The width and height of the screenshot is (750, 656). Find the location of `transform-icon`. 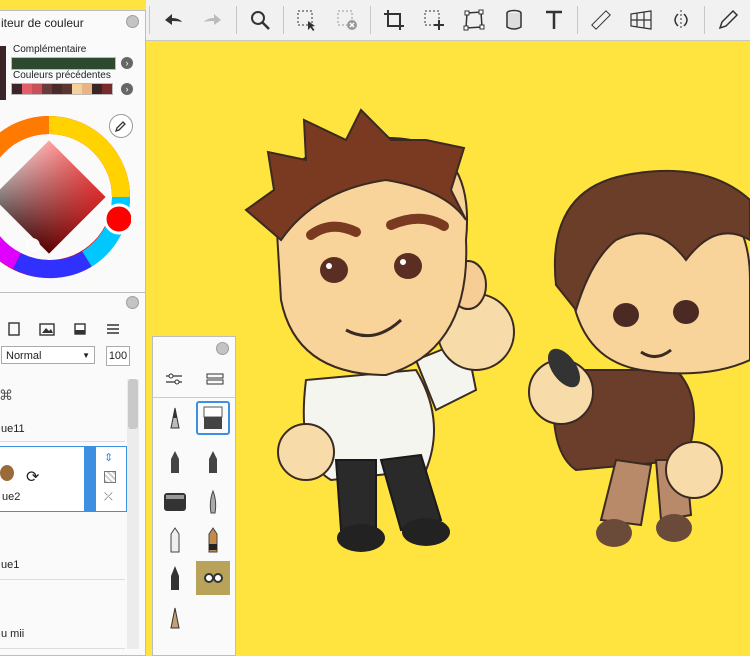

transform-icon is located at coordinates (434, 20).